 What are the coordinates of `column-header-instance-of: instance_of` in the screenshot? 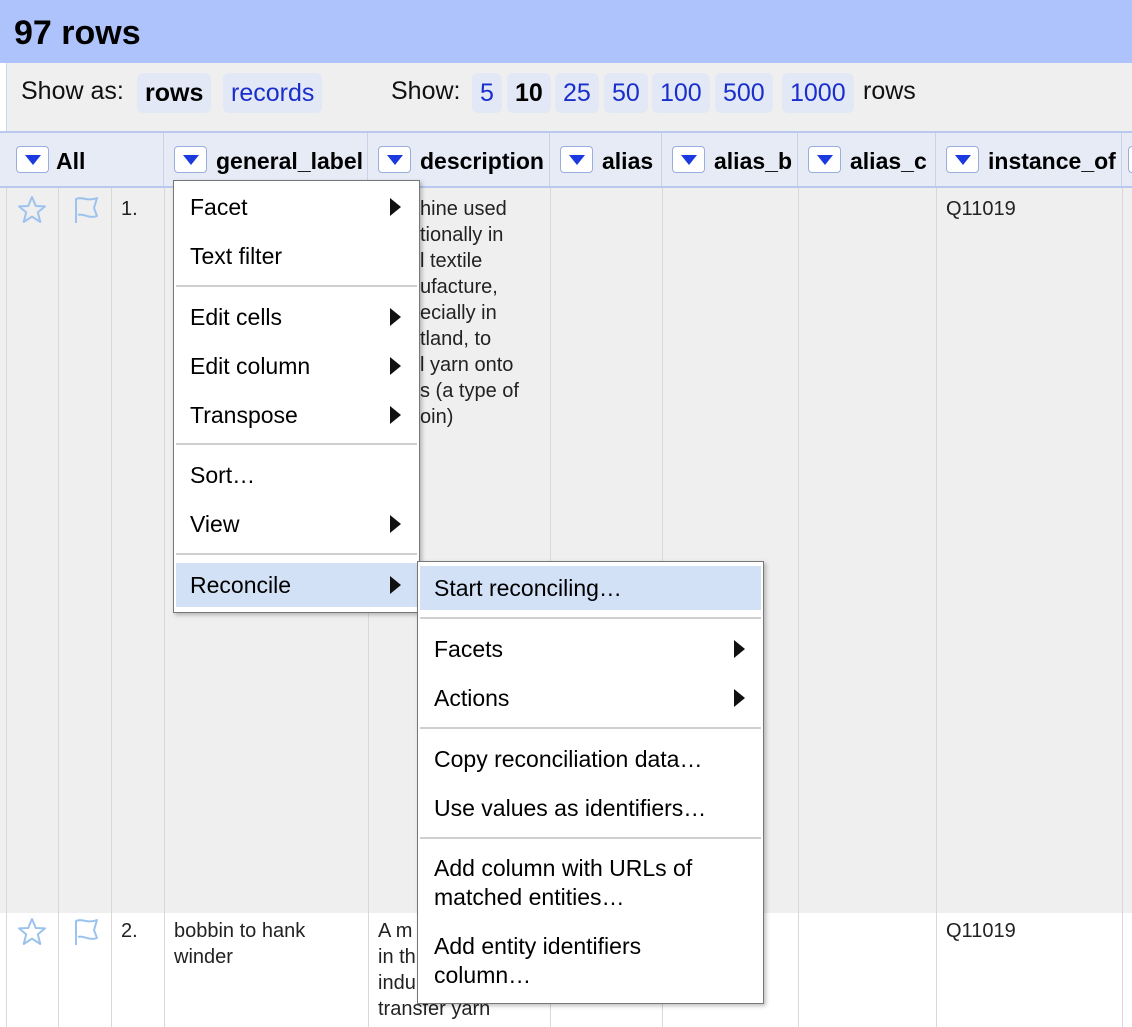 It's located at (1029, 159).